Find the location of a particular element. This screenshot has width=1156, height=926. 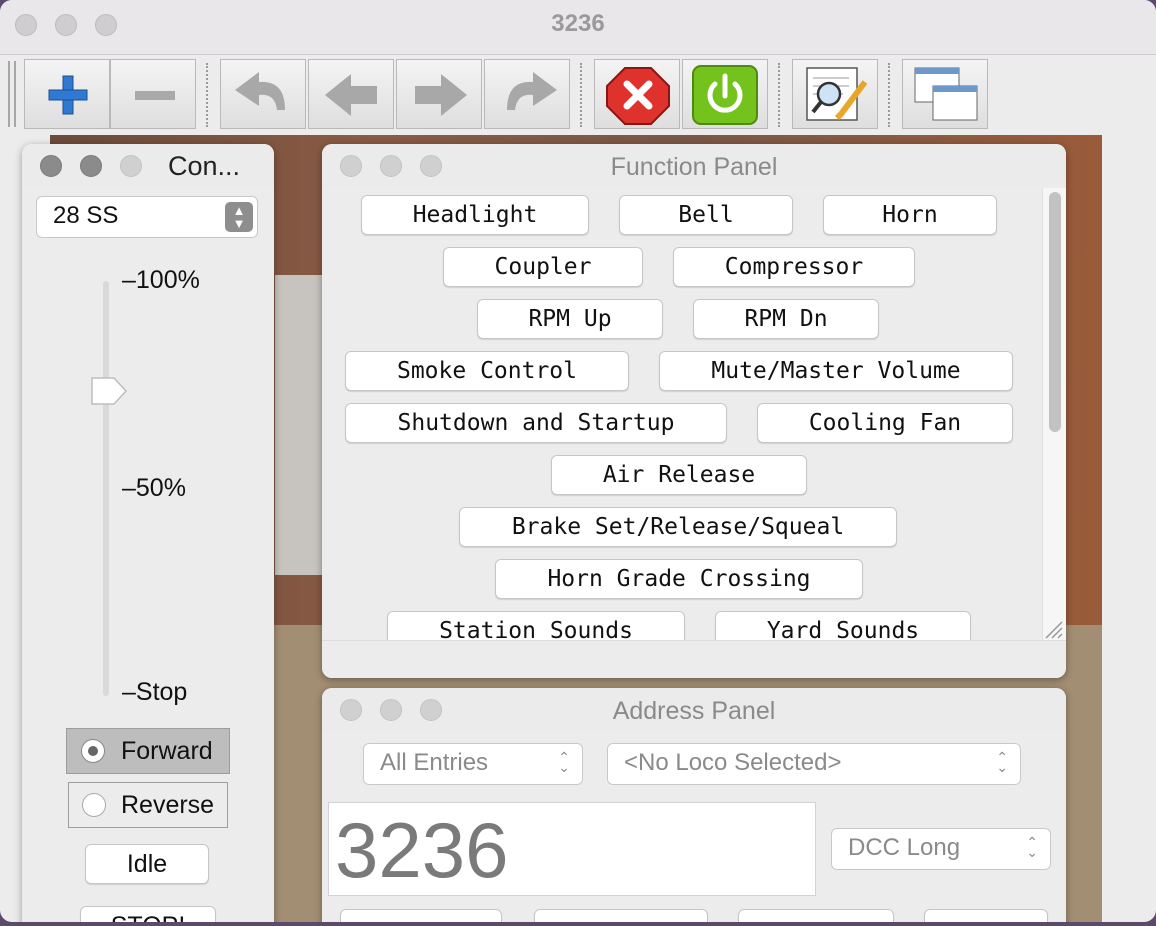

radio-selected-icon is located at coordinates (93, 751).